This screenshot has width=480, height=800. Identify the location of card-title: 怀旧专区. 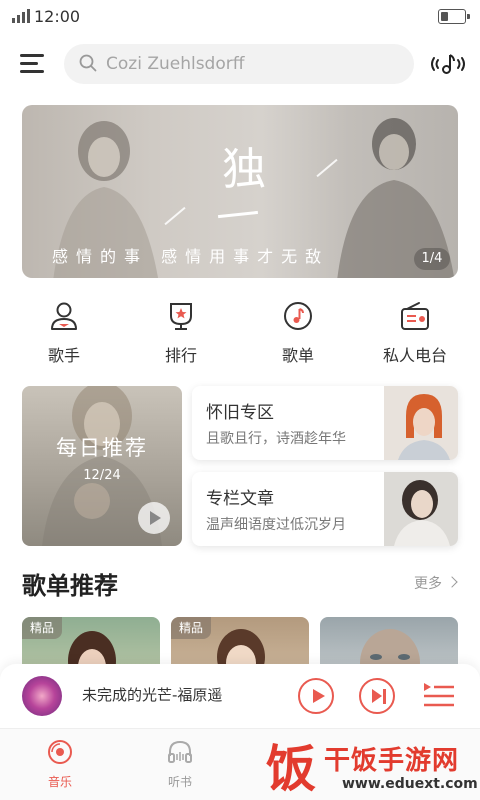
(240, 413).